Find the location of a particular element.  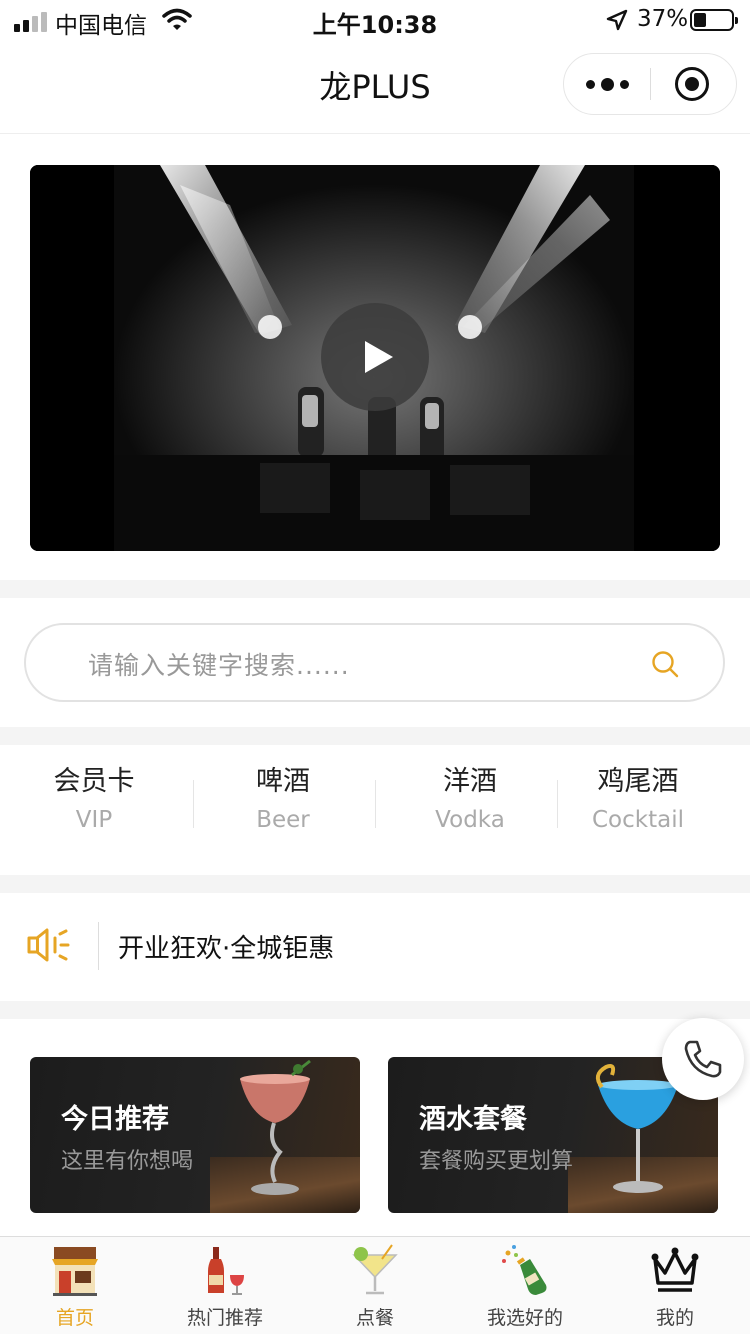

speaker-icon is located at coordinates (48, 945).